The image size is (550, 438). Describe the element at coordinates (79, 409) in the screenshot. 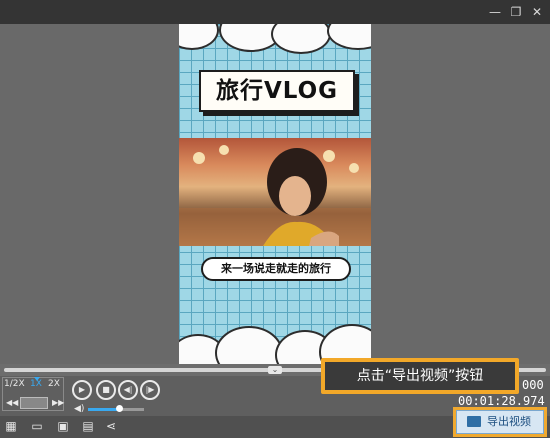

I see `volume-icon: ◀)` at that location.